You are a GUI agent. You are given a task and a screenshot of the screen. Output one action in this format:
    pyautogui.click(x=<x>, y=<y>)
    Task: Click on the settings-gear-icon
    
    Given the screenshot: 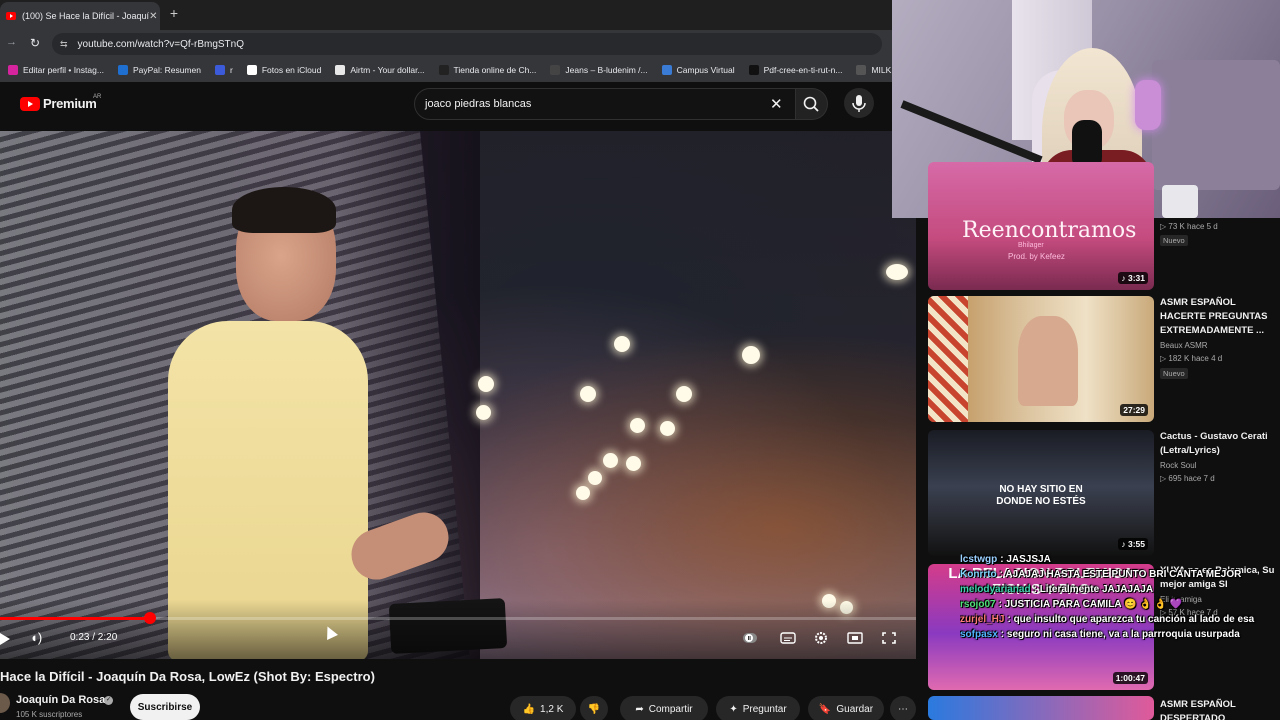 What is the action you would take?
    pyautogui.click(x=821, y=638)
    